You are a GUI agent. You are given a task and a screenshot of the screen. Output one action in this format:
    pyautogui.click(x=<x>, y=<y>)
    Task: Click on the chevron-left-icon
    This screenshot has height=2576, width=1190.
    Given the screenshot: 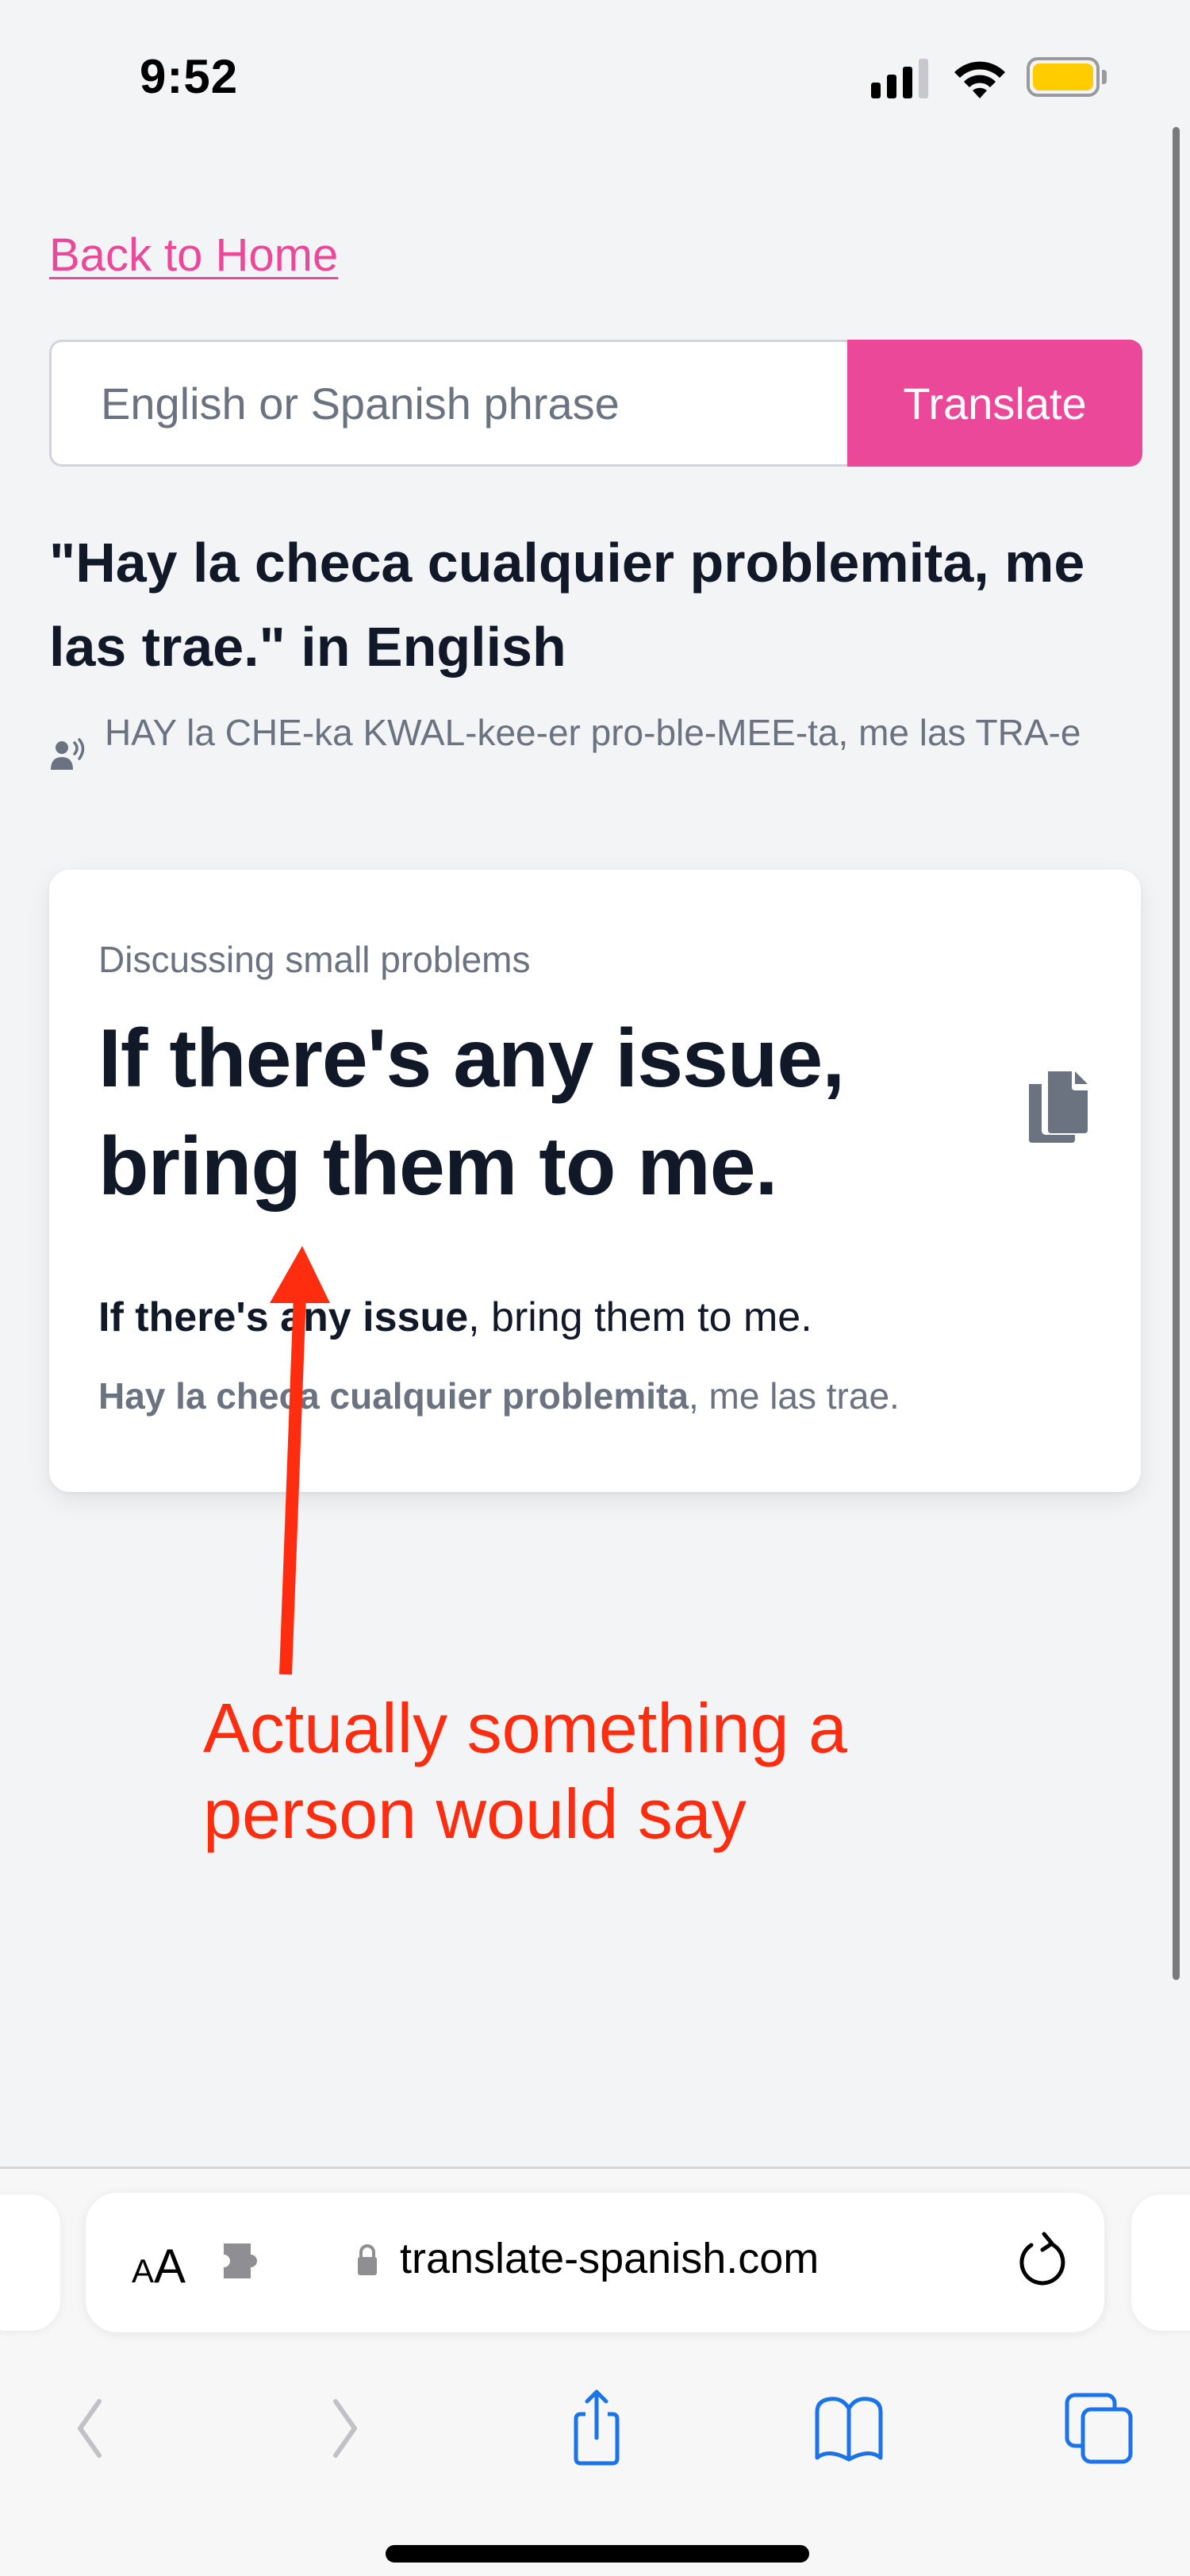 What is the action you would take?
    pyautogui.click(x=90, y=2428)
    